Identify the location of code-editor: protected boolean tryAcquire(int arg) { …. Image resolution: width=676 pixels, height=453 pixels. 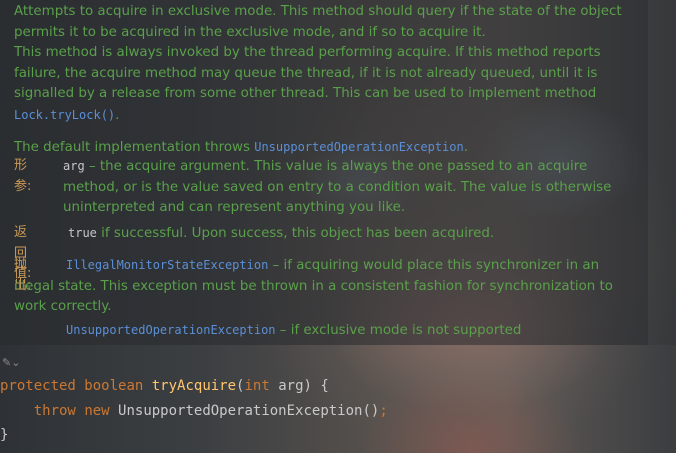
(194, 411).